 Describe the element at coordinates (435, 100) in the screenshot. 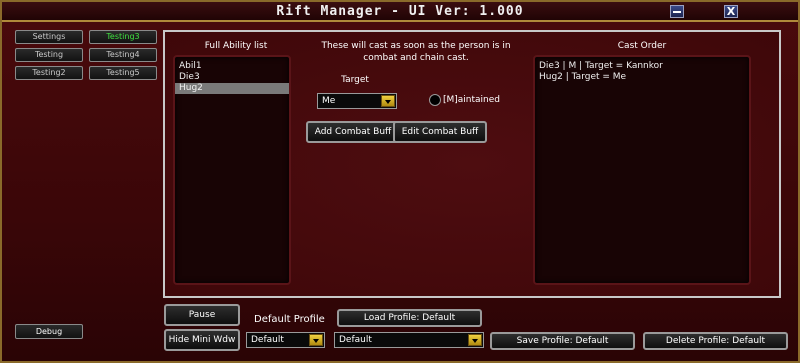

I see `maintained-radio` at that location.